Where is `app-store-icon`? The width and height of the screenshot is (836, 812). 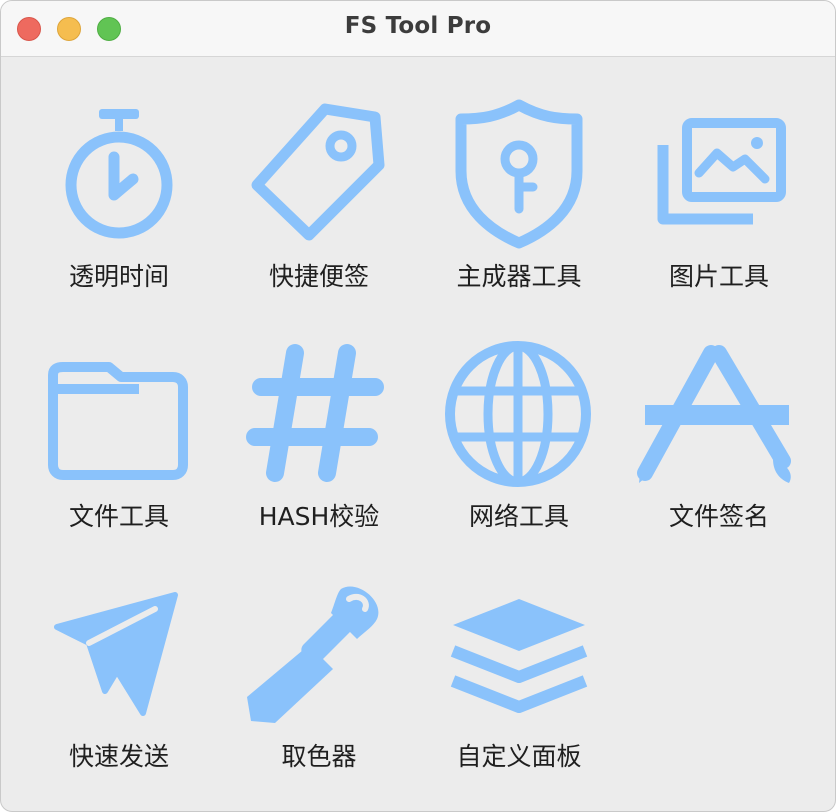
app-store-icon is located at coordinates (714, 414).